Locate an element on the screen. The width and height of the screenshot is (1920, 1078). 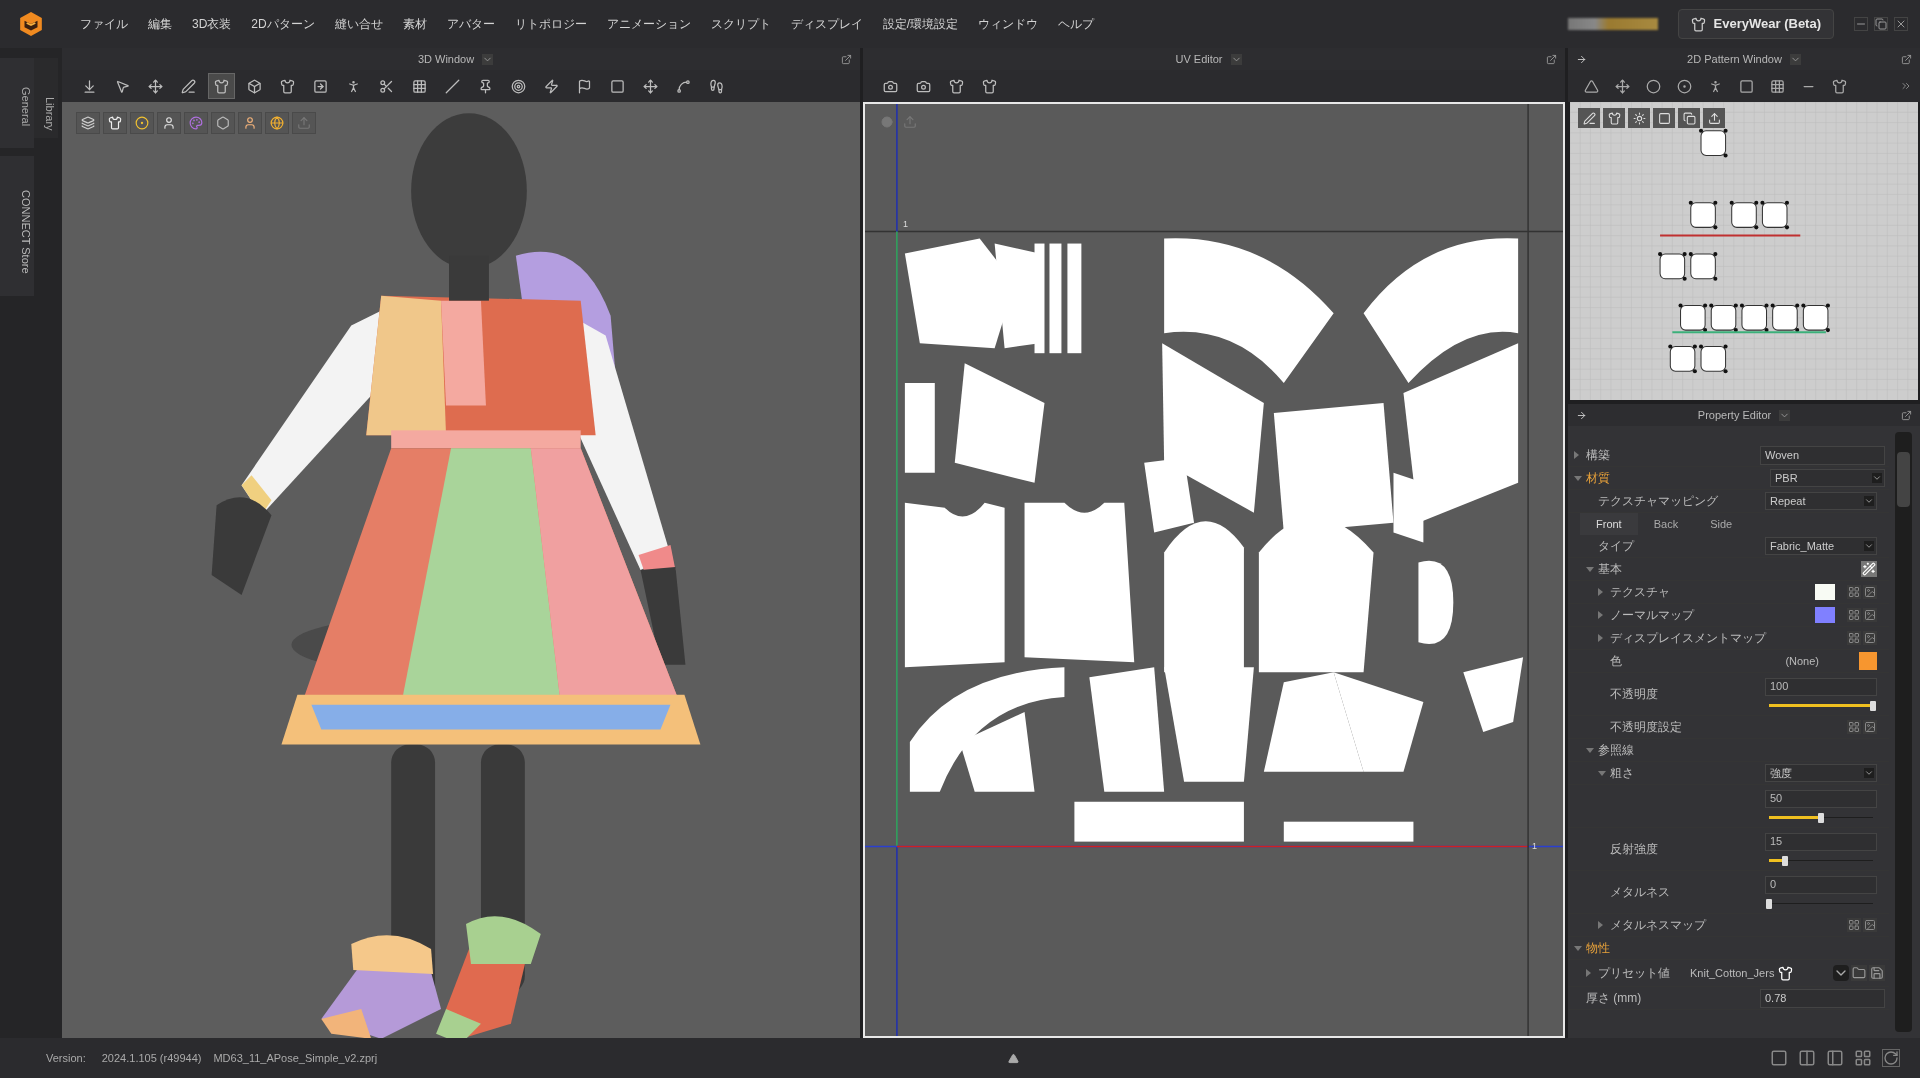
restore-icon is located at coordinates (1881, 24).